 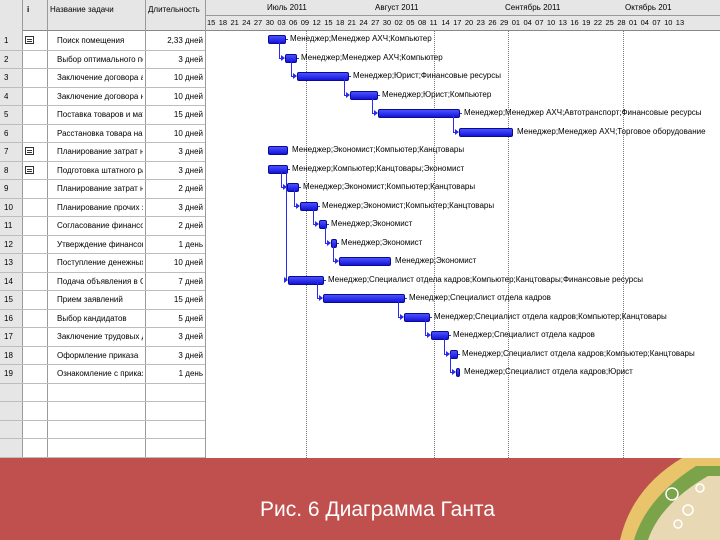 I want to click on task-name: Планирование прочих за, so click(x=100, y=207).